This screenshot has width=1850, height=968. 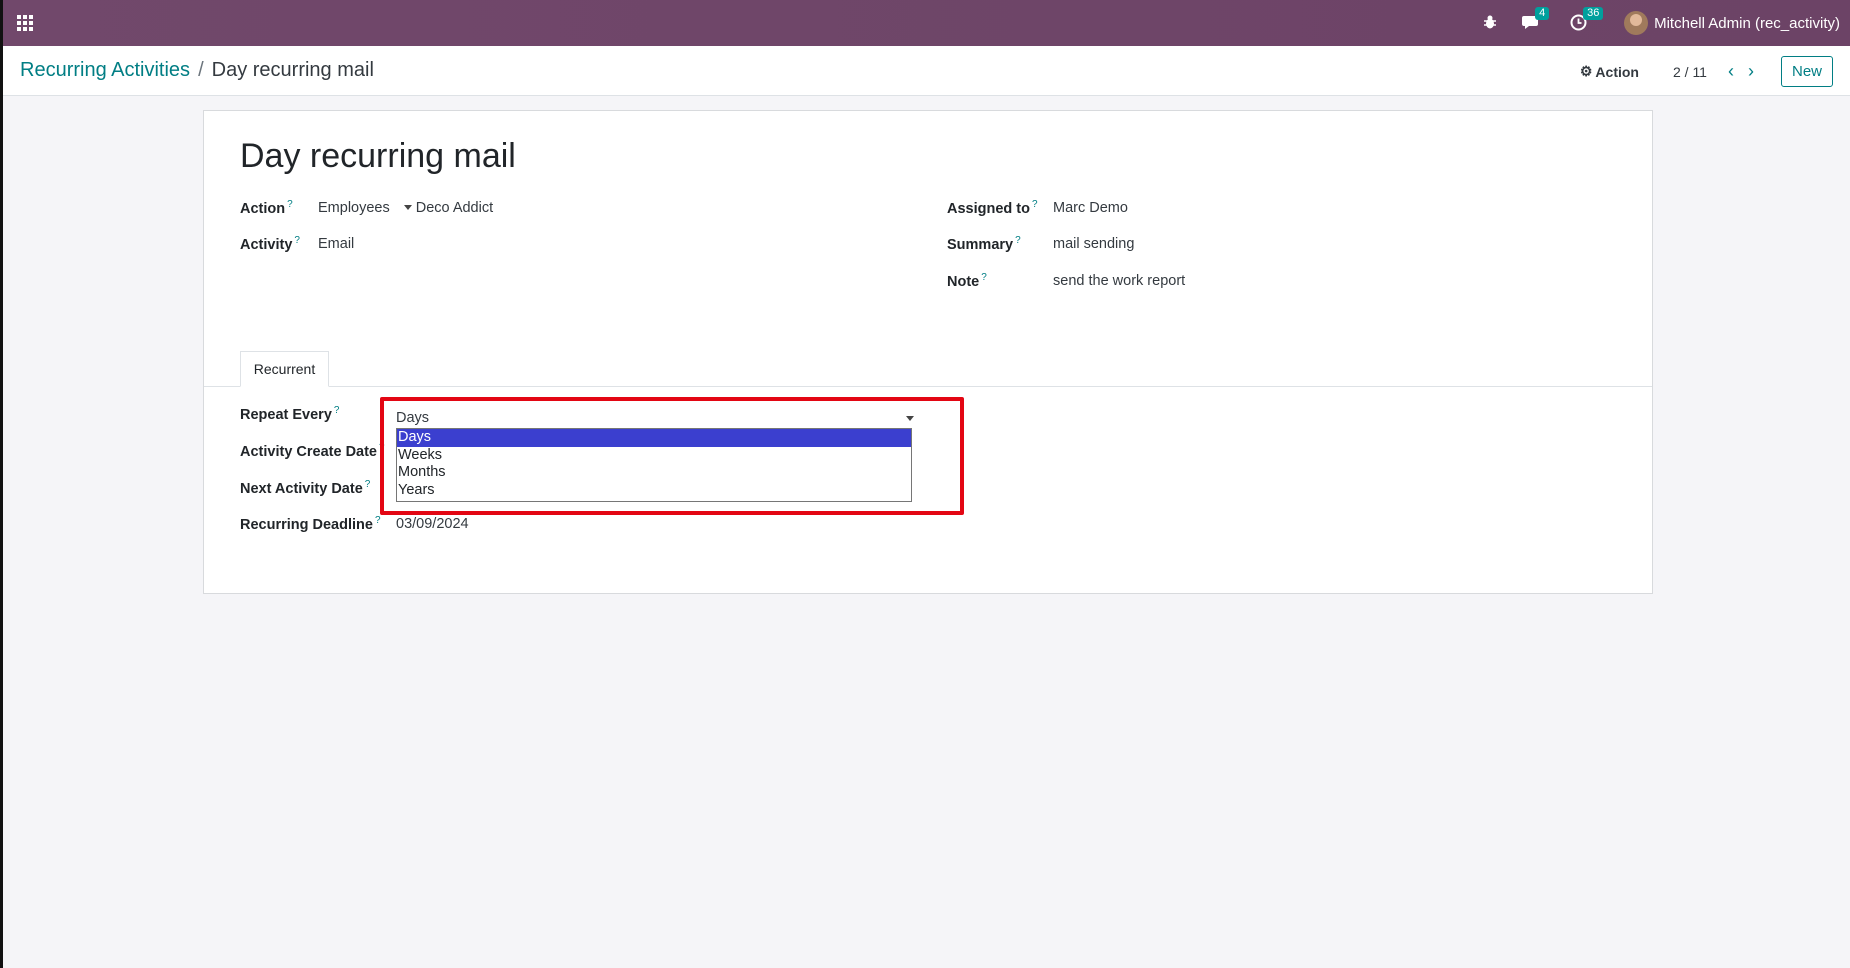 I want to click on chevron-down-icon, so click(x=407, y=207).